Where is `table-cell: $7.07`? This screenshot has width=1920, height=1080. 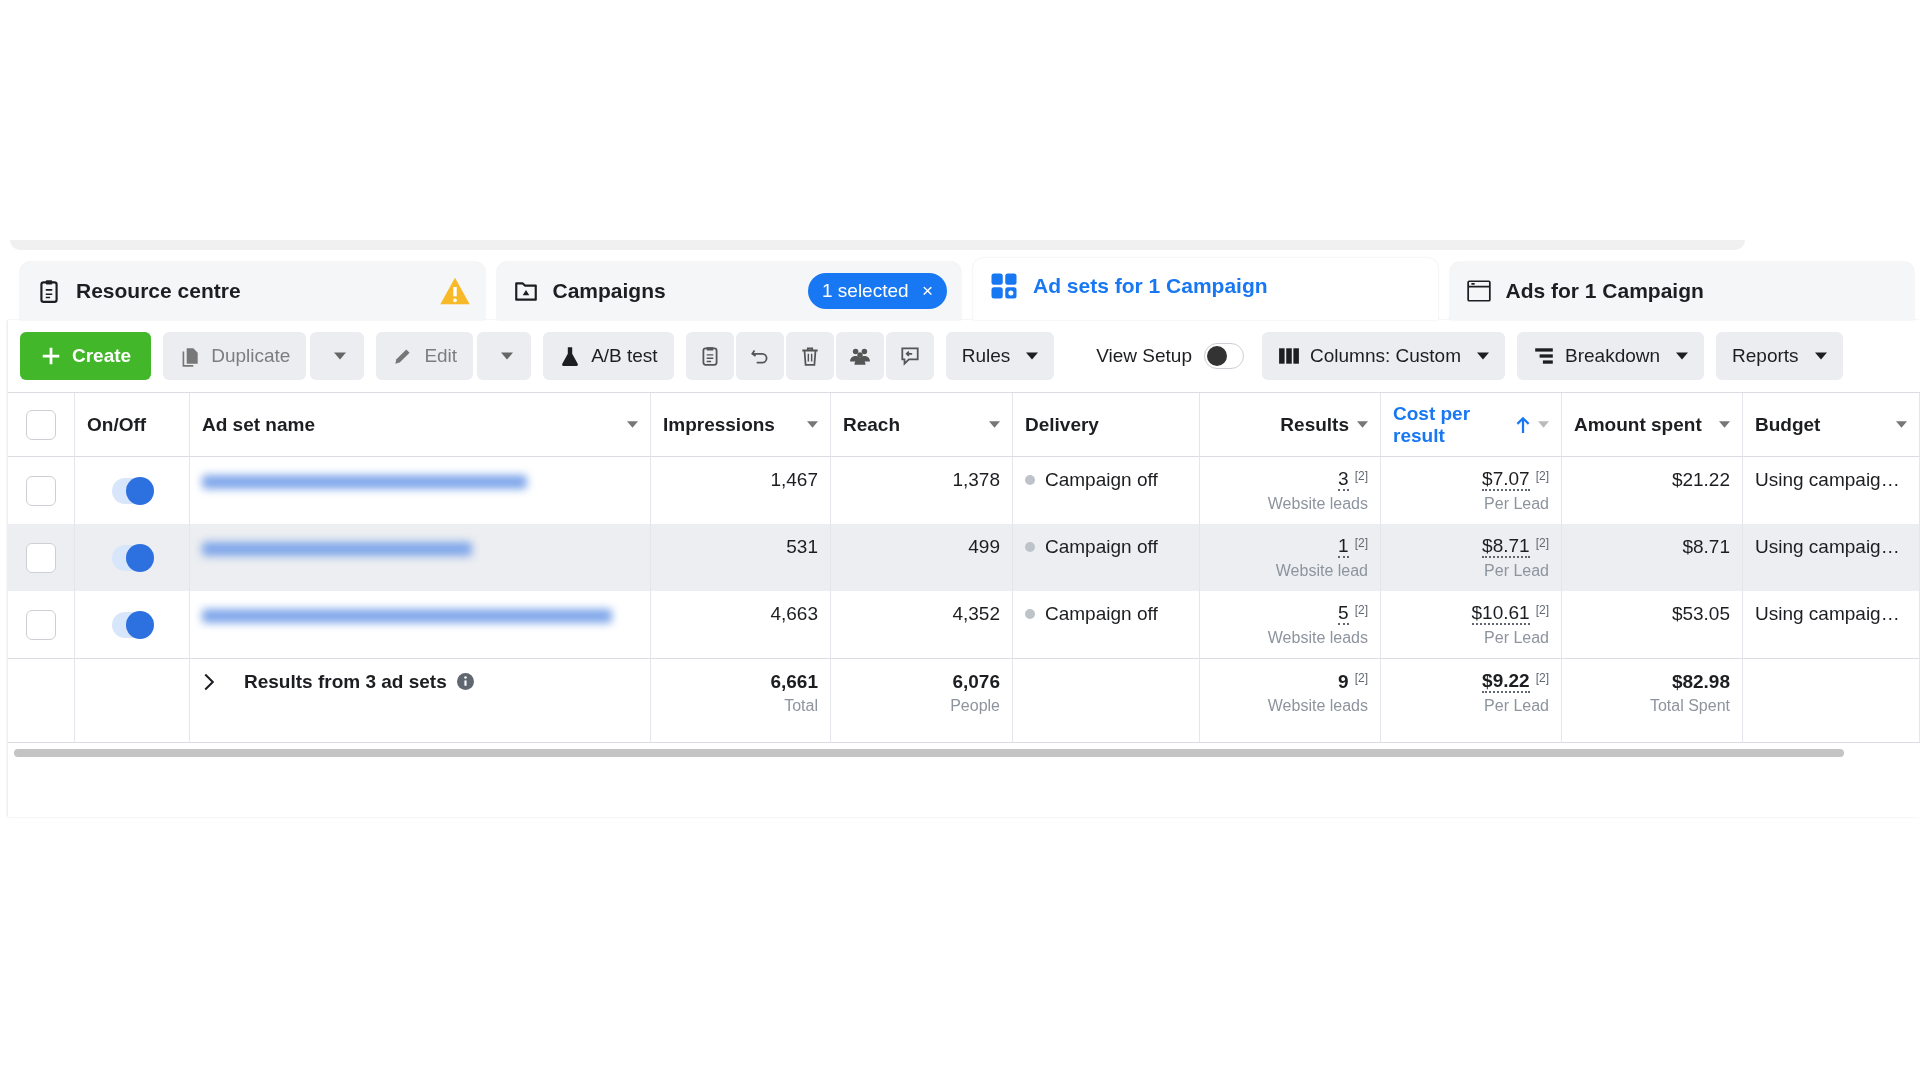 table-cell: $7.07 is located at coordinates (1506, 480).